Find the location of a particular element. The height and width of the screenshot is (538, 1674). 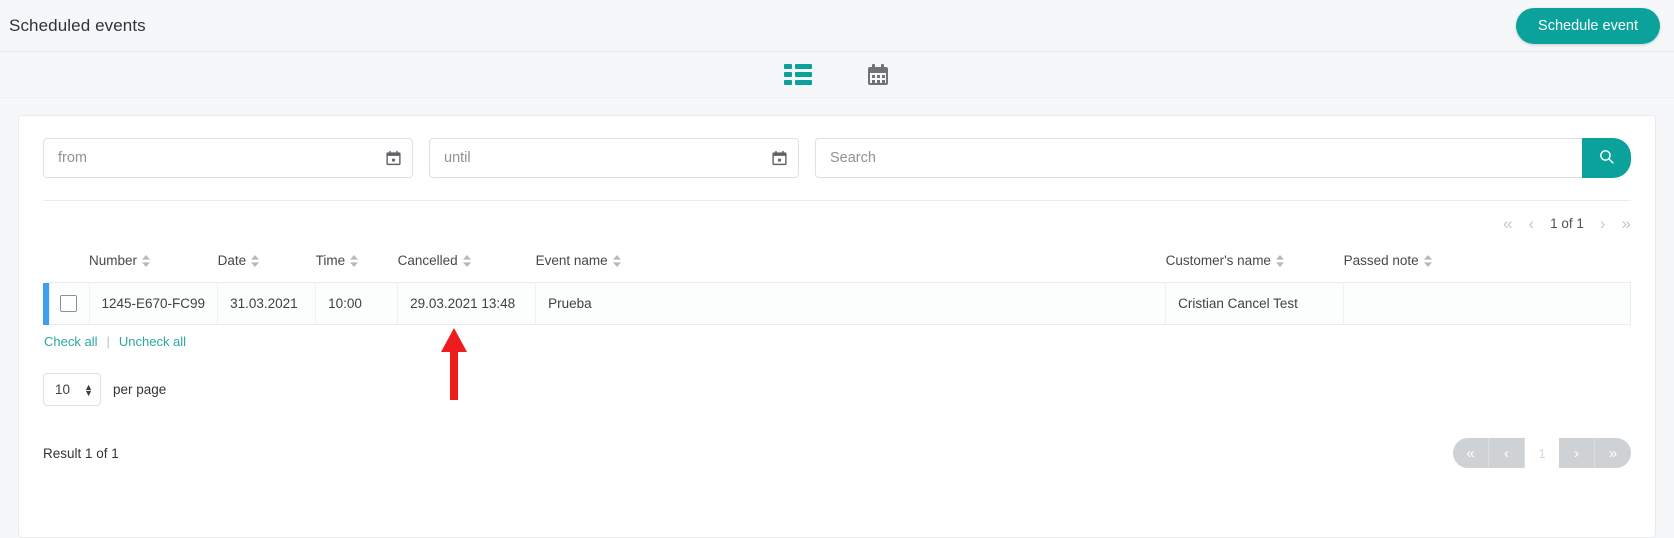

stepper-icon: ▲ ▼ is located at coordinates (88, 389).